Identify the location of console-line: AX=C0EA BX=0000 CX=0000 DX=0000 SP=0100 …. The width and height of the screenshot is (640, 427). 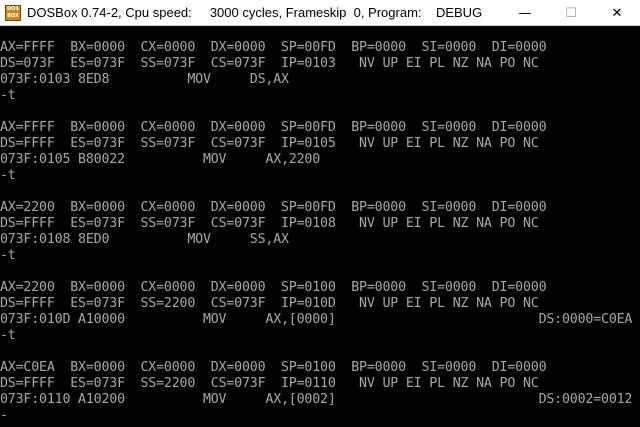
(273, 367).